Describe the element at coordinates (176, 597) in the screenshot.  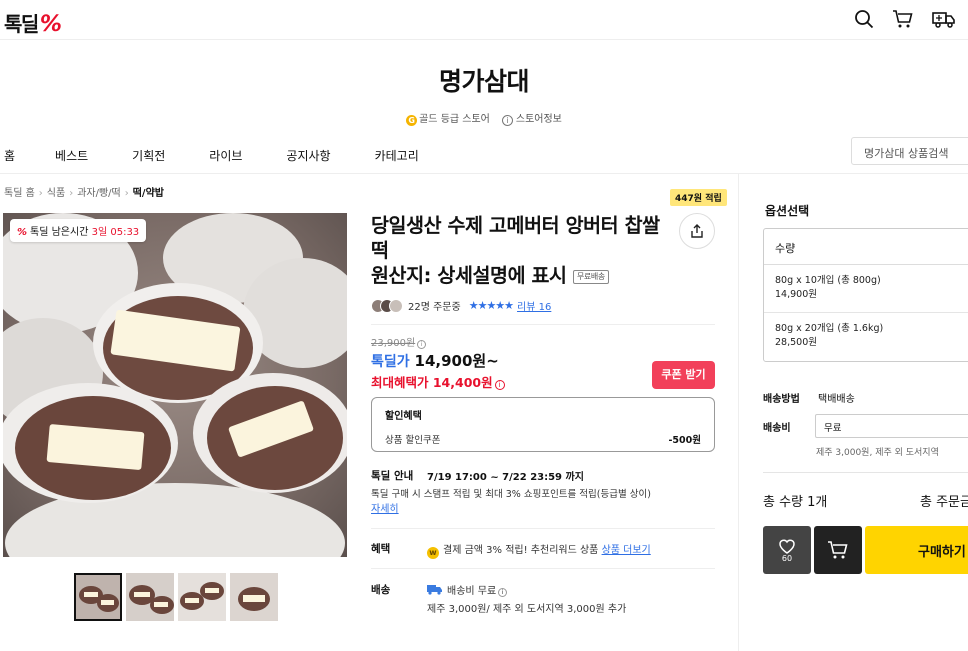
I see `thumbnail-strip` at that location.